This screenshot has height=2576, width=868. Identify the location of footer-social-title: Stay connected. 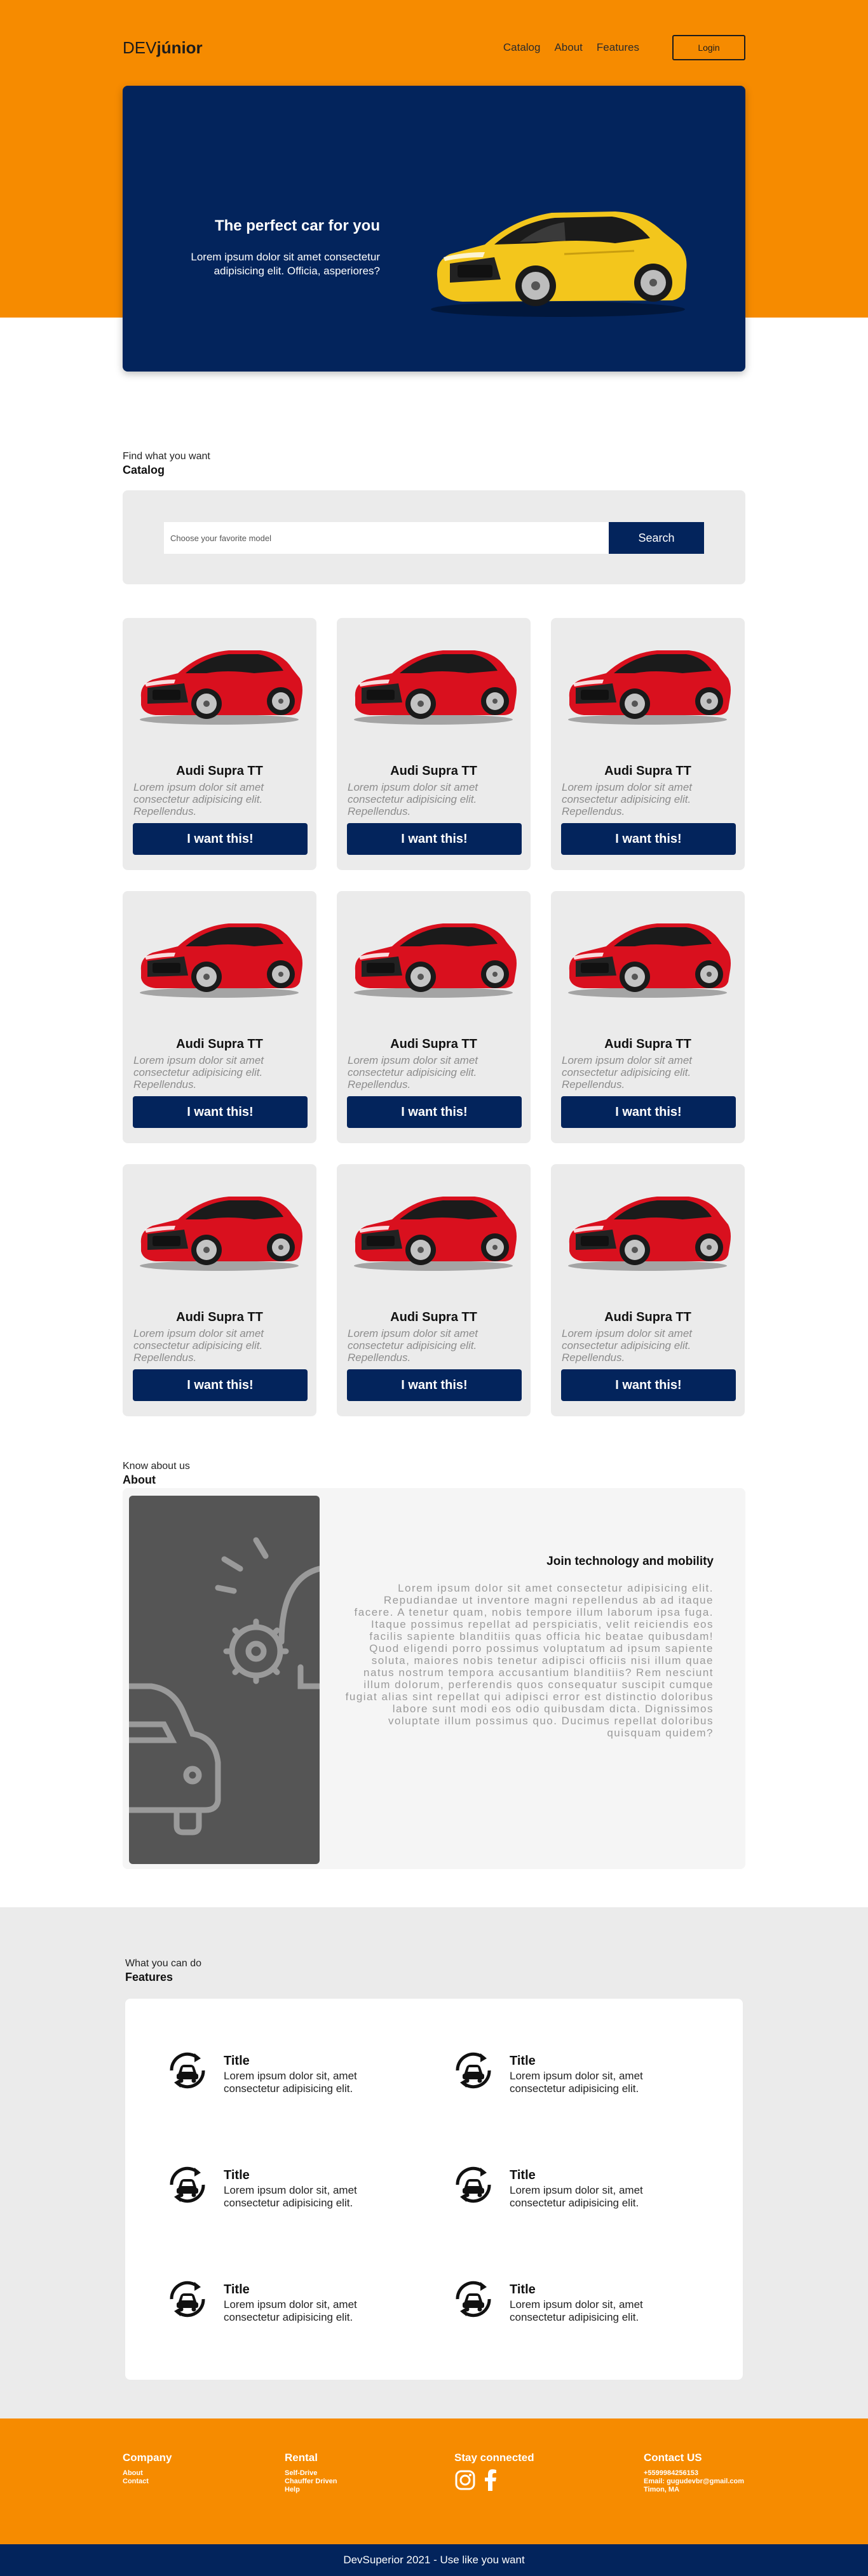
(494, 2458).